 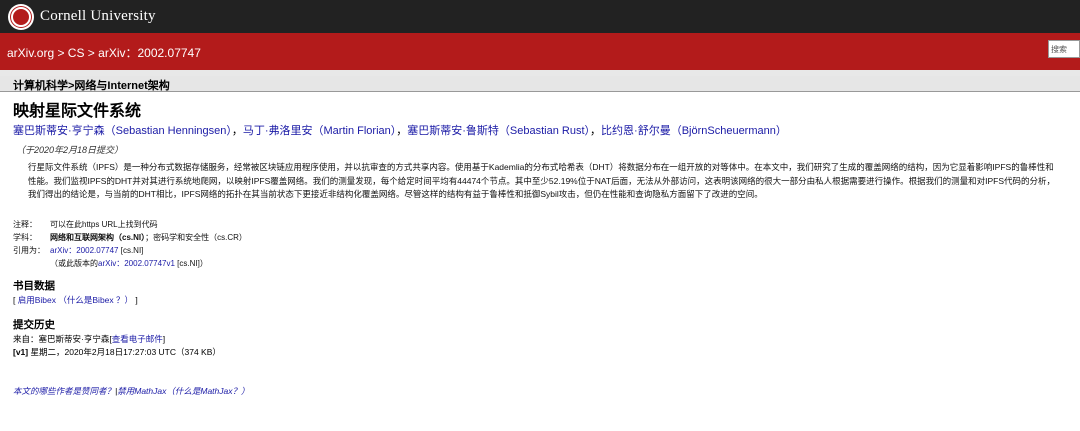 What do you see at coordinates (84, 250) in the screenshot?
I see `cite-link: arXiv：2002.07747` at bounding box center [84, 250].